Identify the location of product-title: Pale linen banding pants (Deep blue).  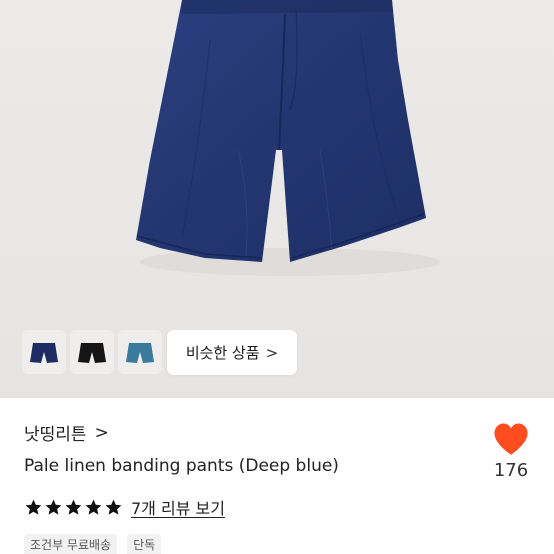
(181, 466).